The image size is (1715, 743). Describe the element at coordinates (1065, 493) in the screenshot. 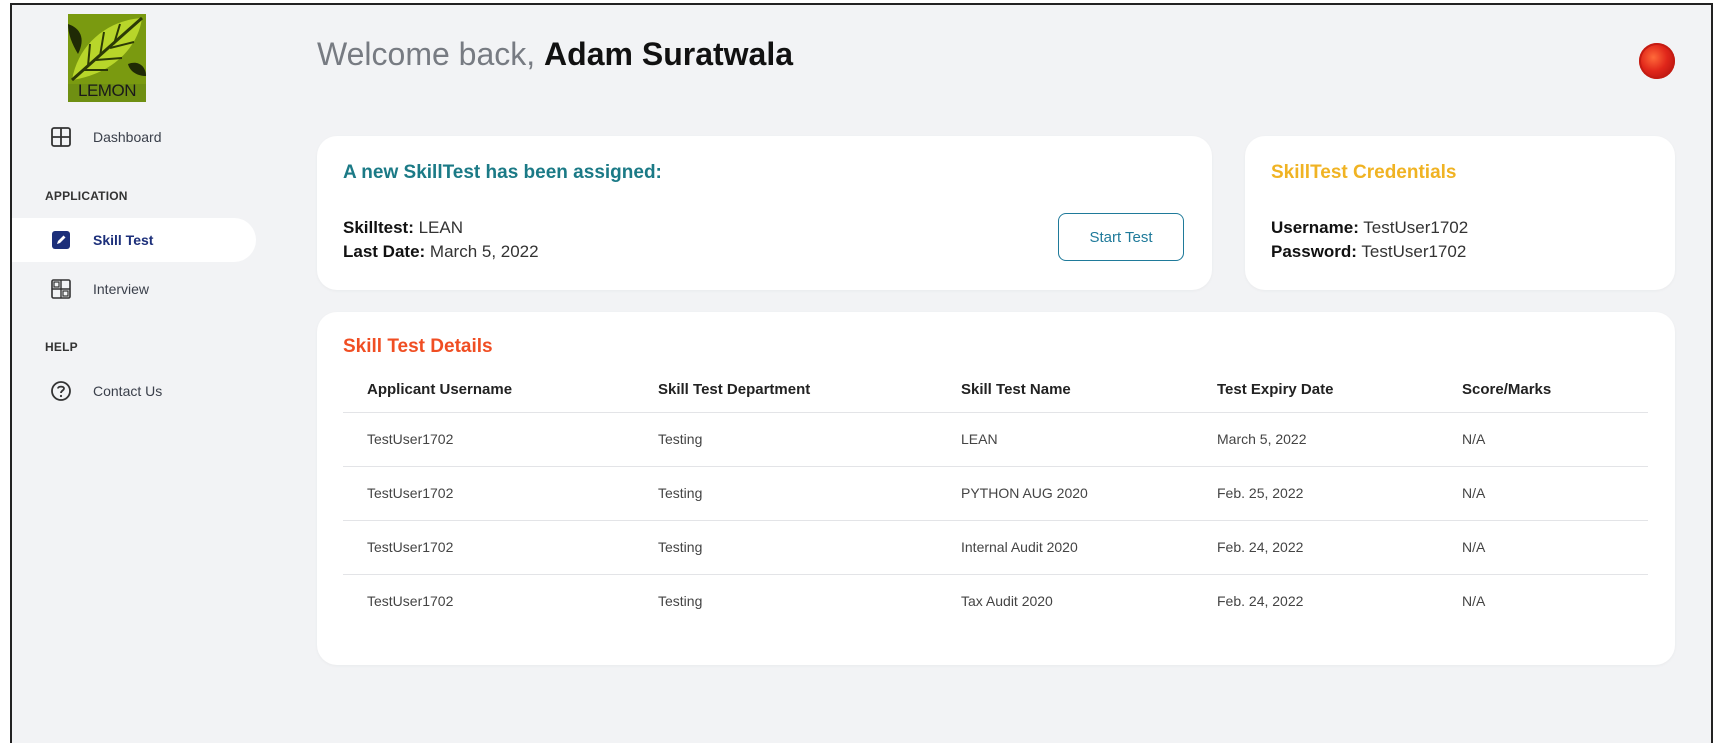

I see `cell-test-name: PYTHON AUG 2020` at that location.